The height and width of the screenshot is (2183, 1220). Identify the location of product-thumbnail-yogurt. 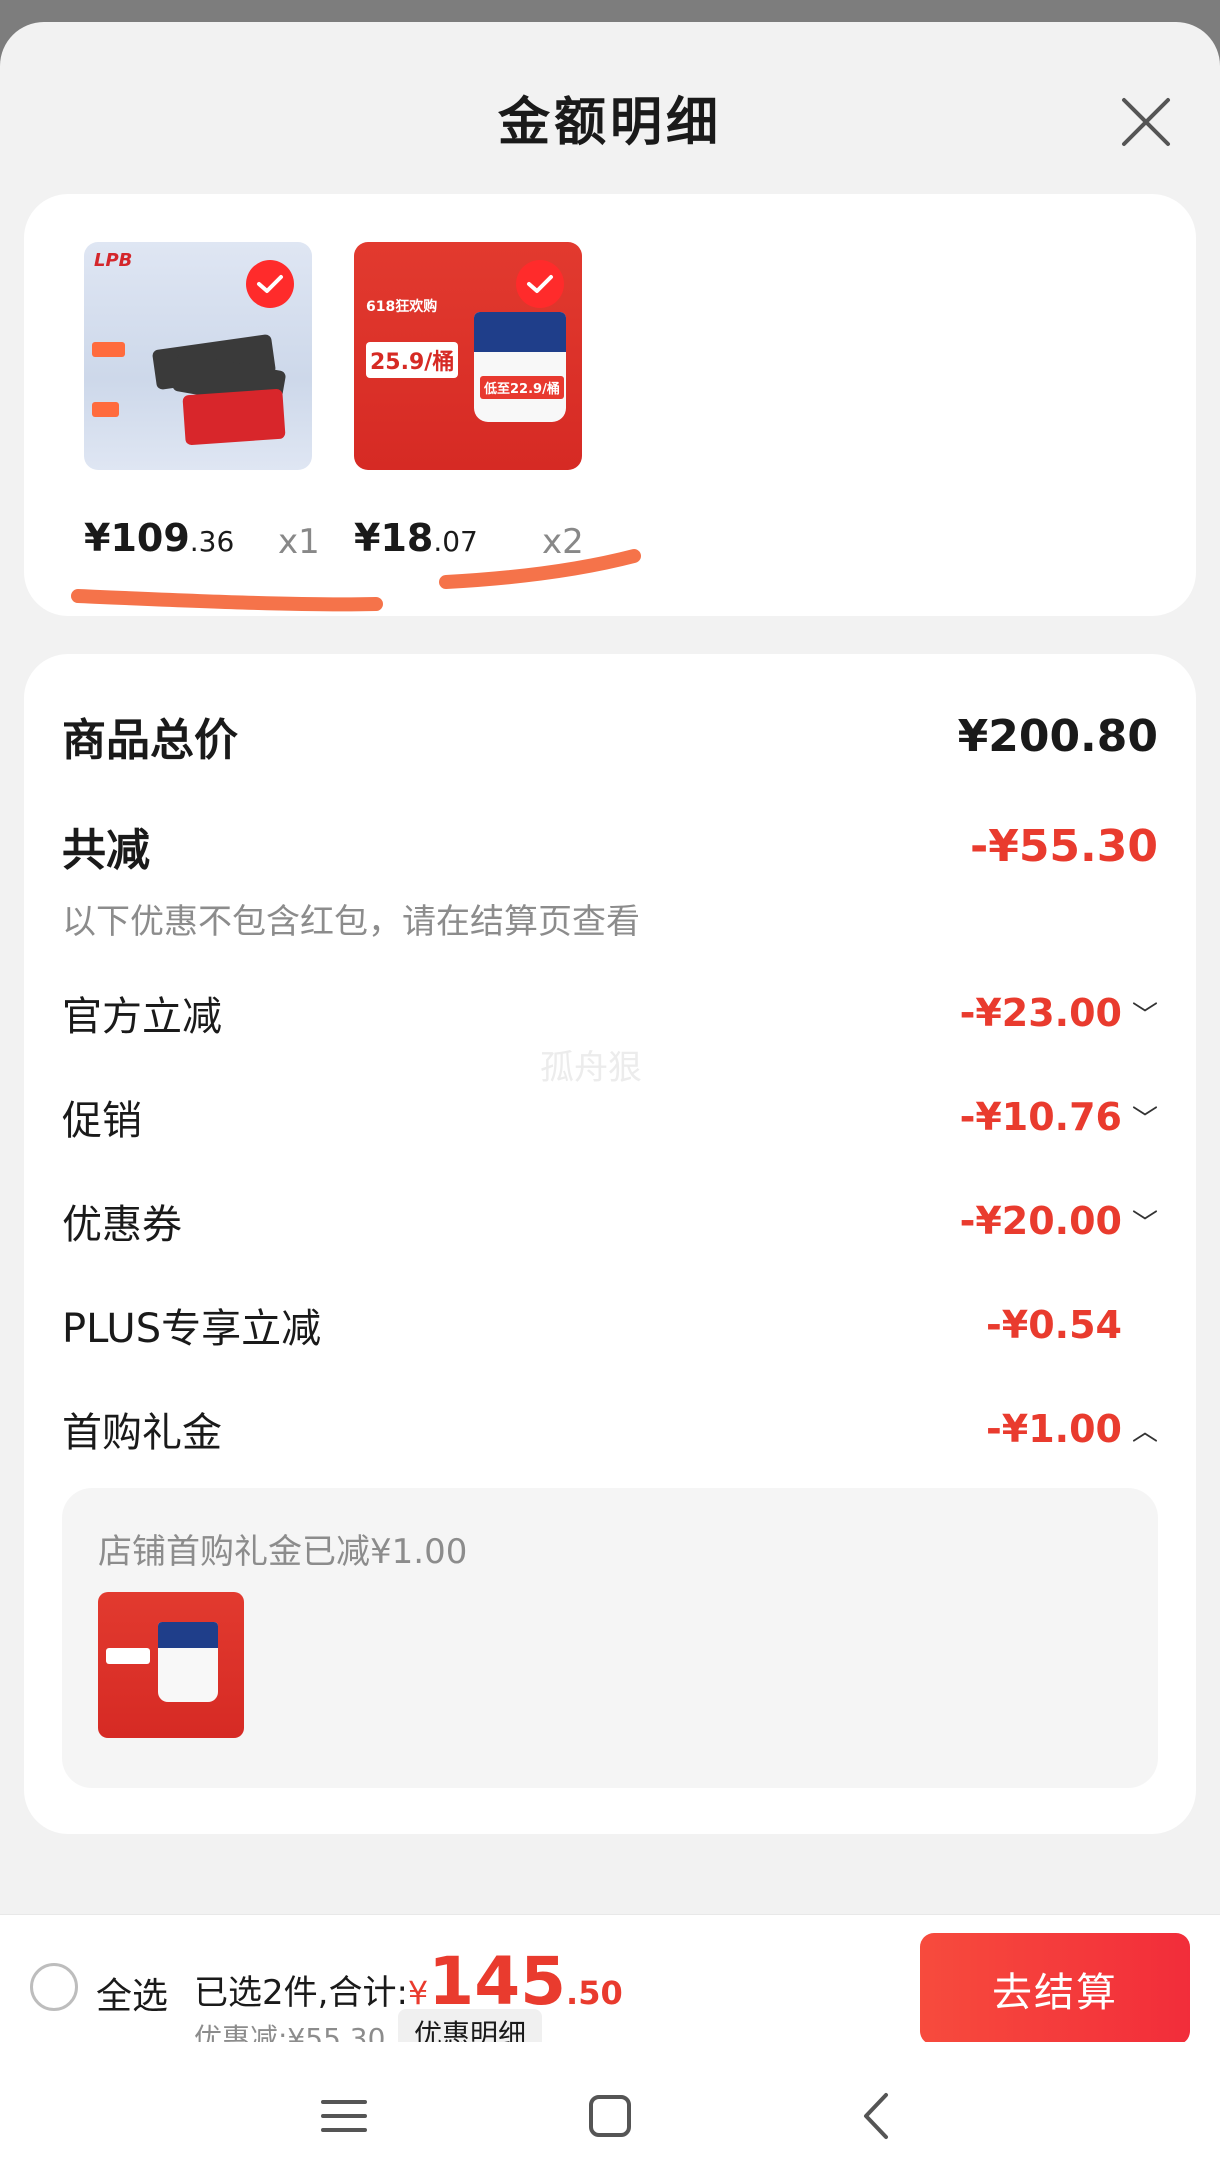
(171, 1665).